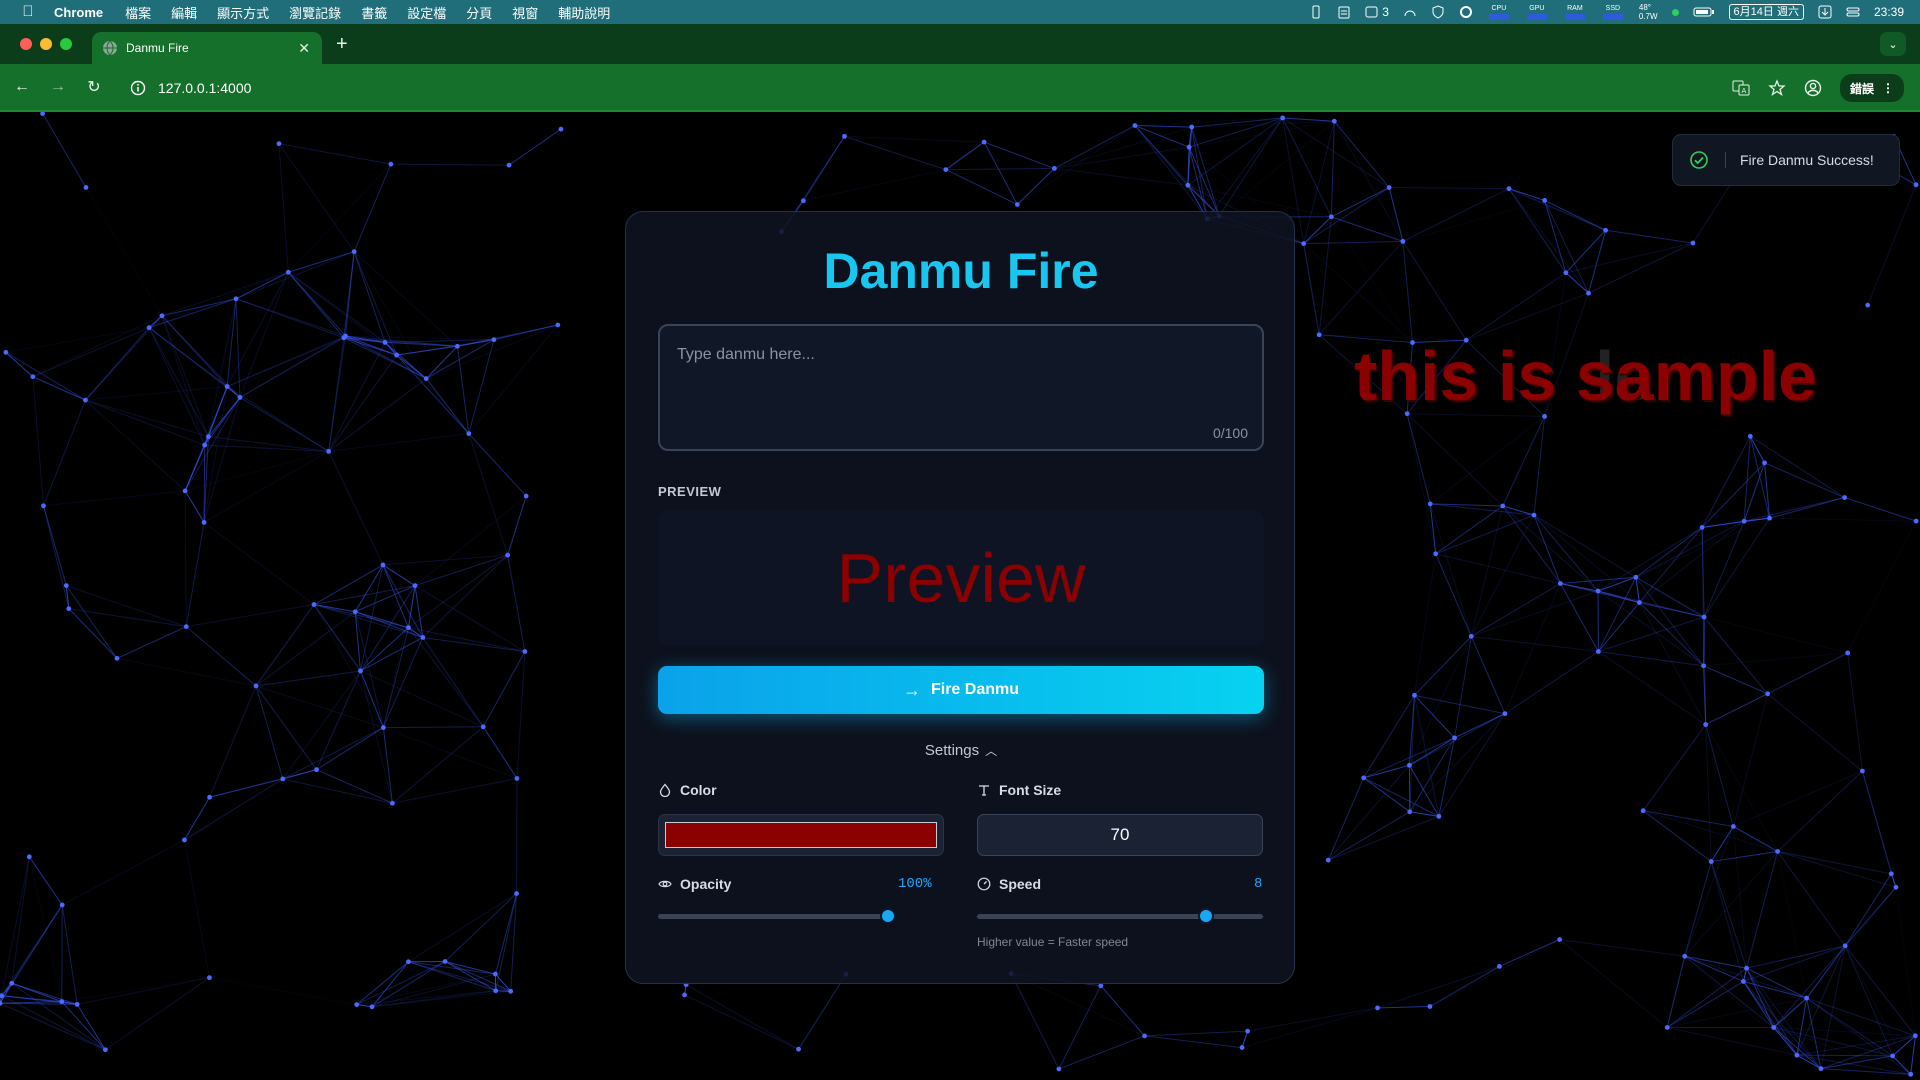 The width and height of the screenshot is (1920, 1080). What do you see at coordinates (773, 916) in the screenshot?
I see `opacity-slider-track` at bounding box center [773, 916].